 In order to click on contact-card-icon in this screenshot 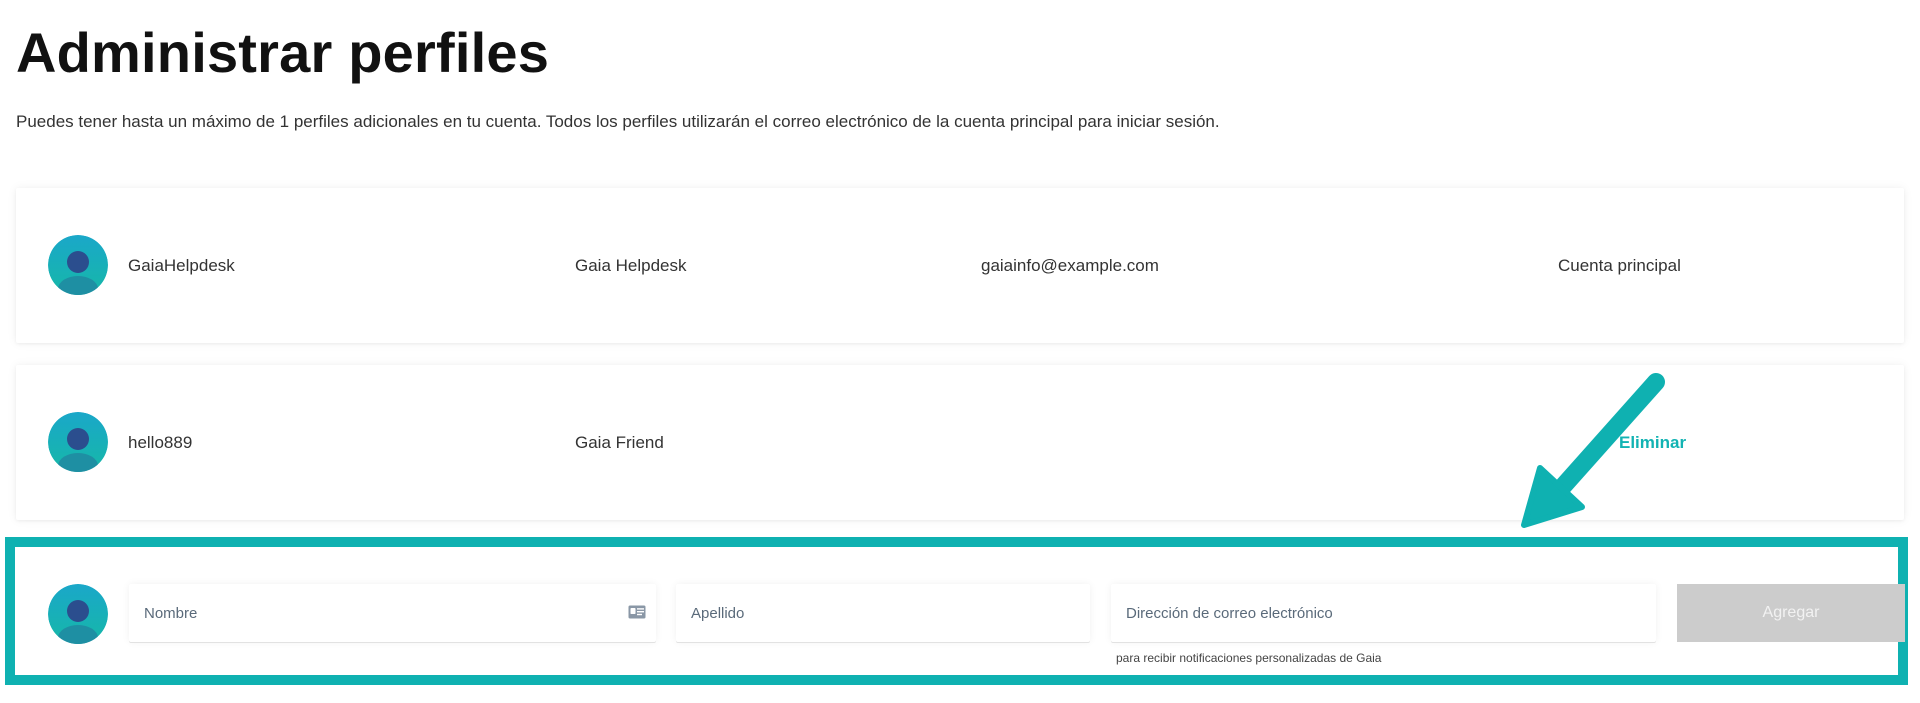, I will do `click(637, 612)`.